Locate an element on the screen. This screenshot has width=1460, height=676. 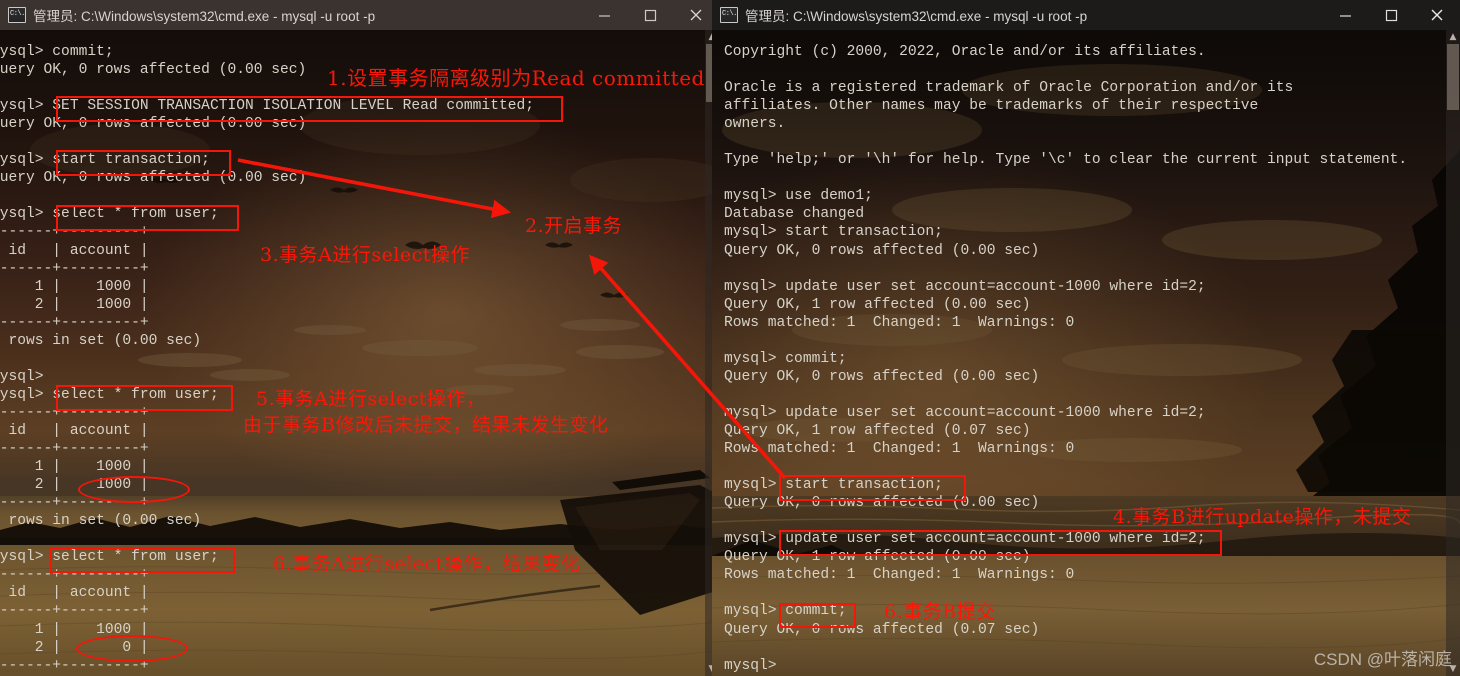
annotation-5-line2: 由于事务B修改后未提交，结果未发生变化 is located at coordinates (426, 425).